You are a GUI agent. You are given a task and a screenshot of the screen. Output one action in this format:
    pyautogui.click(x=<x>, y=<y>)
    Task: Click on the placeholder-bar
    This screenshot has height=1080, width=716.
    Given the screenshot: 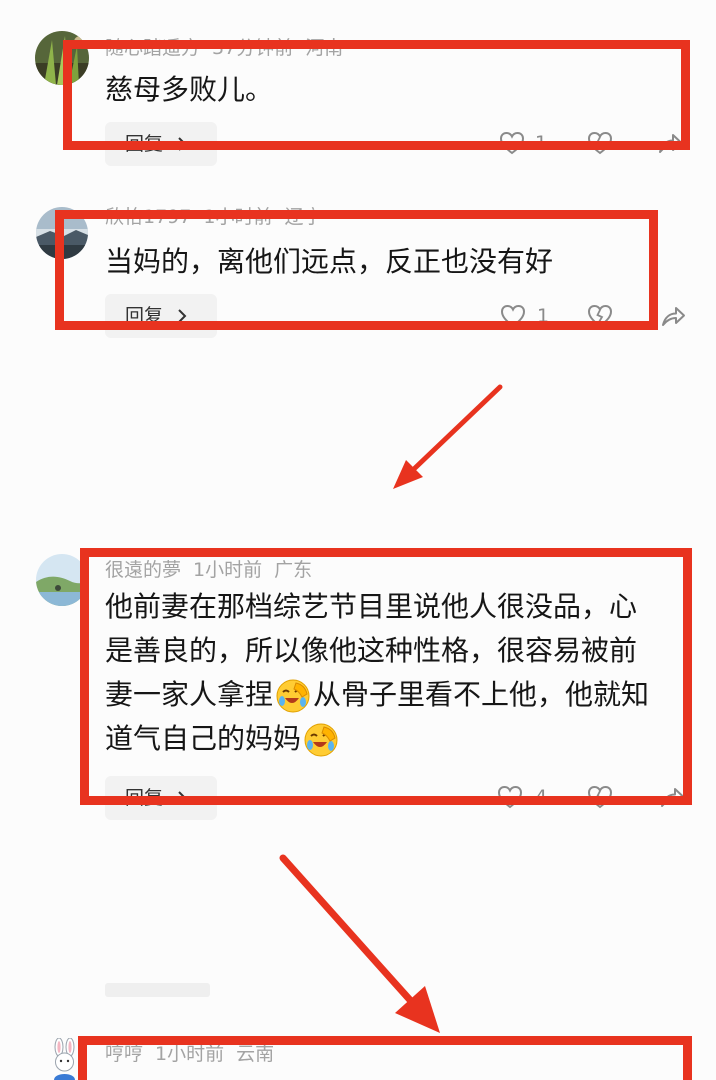 What is the action you would take?
    pyautogui.click(x=157, y=990)
    